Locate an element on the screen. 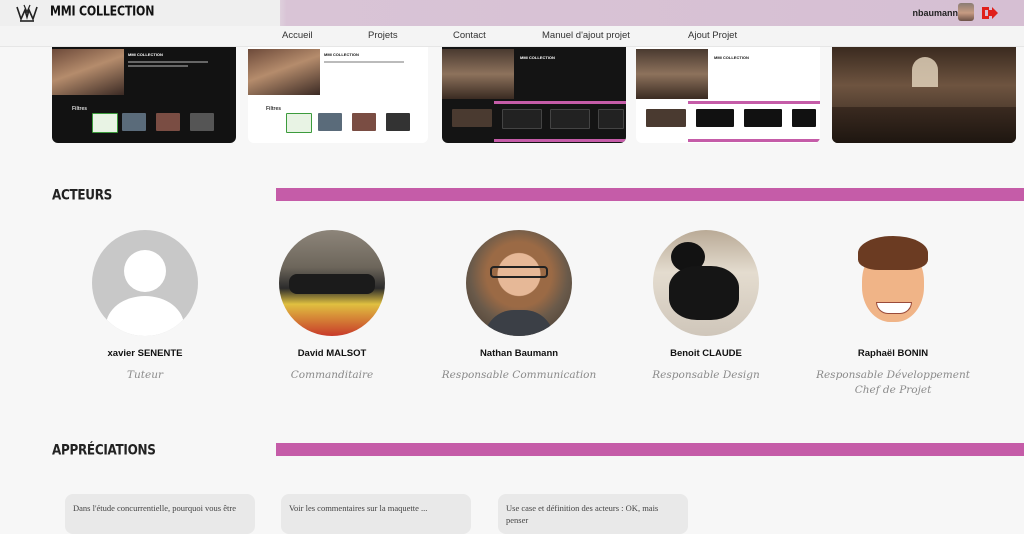 The image size is (1024, 534). nav-contact: Contact is located at coordinates (469, 35).